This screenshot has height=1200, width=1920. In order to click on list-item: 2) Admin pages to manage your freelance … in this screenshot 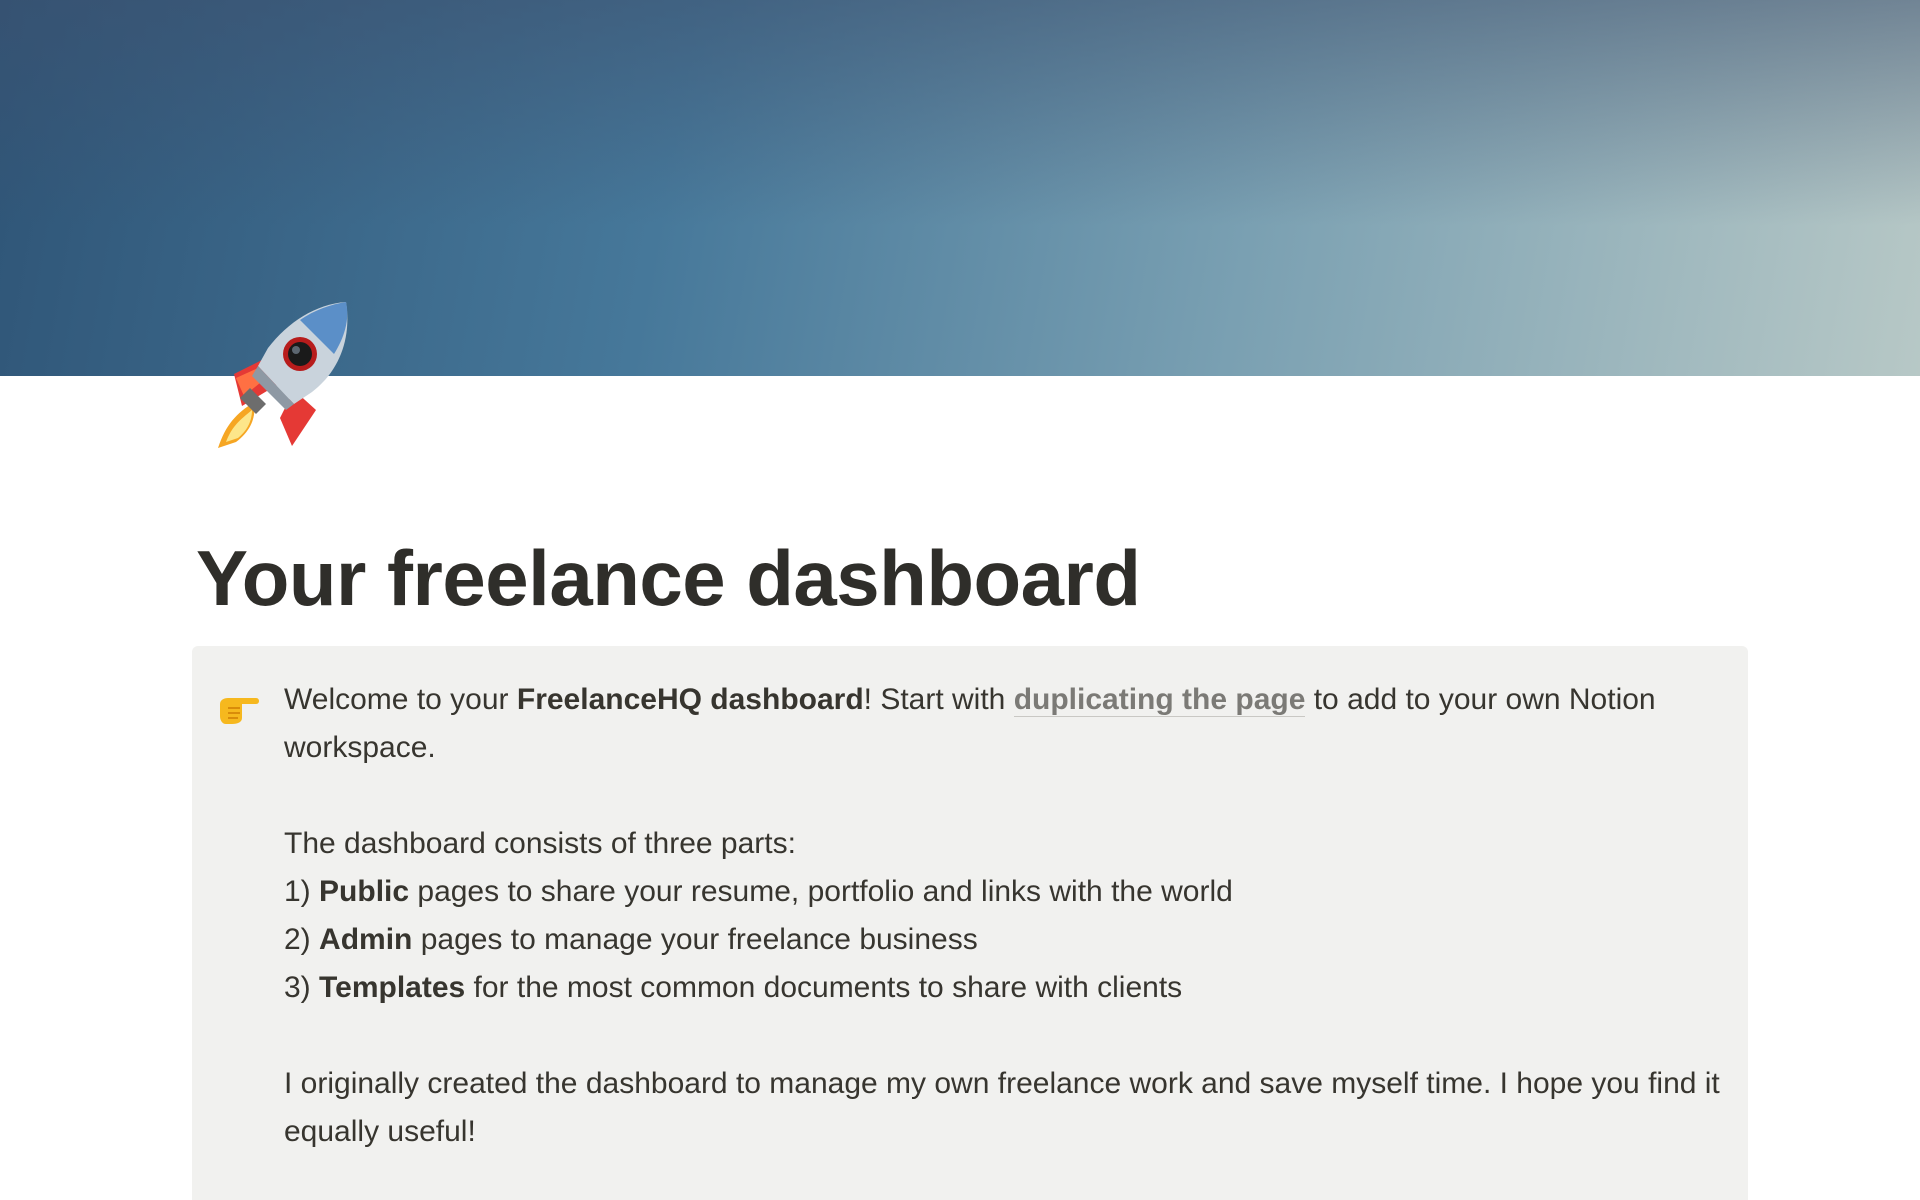, I will do `click(631, 939)`.